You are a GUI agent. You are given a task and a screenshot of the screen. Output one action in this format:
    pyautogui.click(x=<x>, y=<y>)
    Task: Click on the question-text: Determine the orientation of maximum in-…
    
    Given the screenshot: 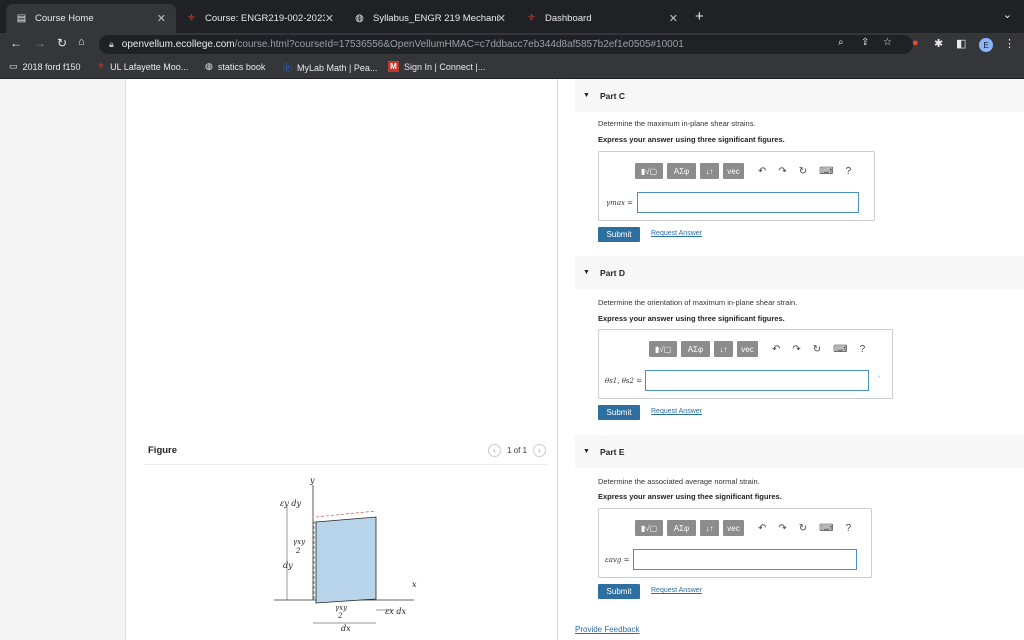 What is the action you would take?
    pyautogui.click(x=698, y=302)
    